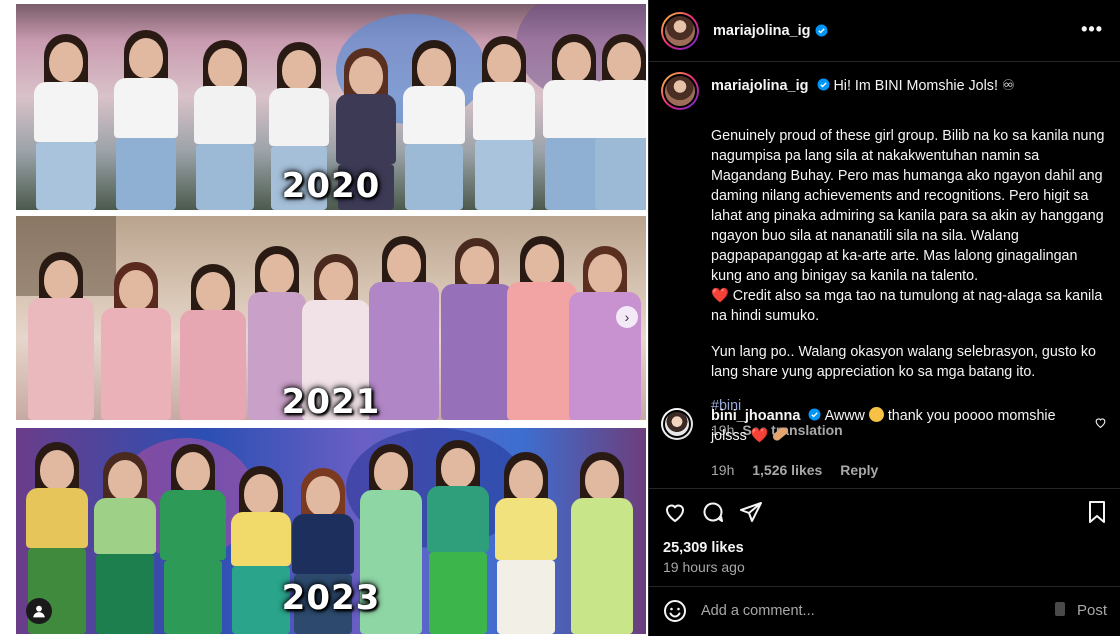  I want to click on divider, so click(884, 488).